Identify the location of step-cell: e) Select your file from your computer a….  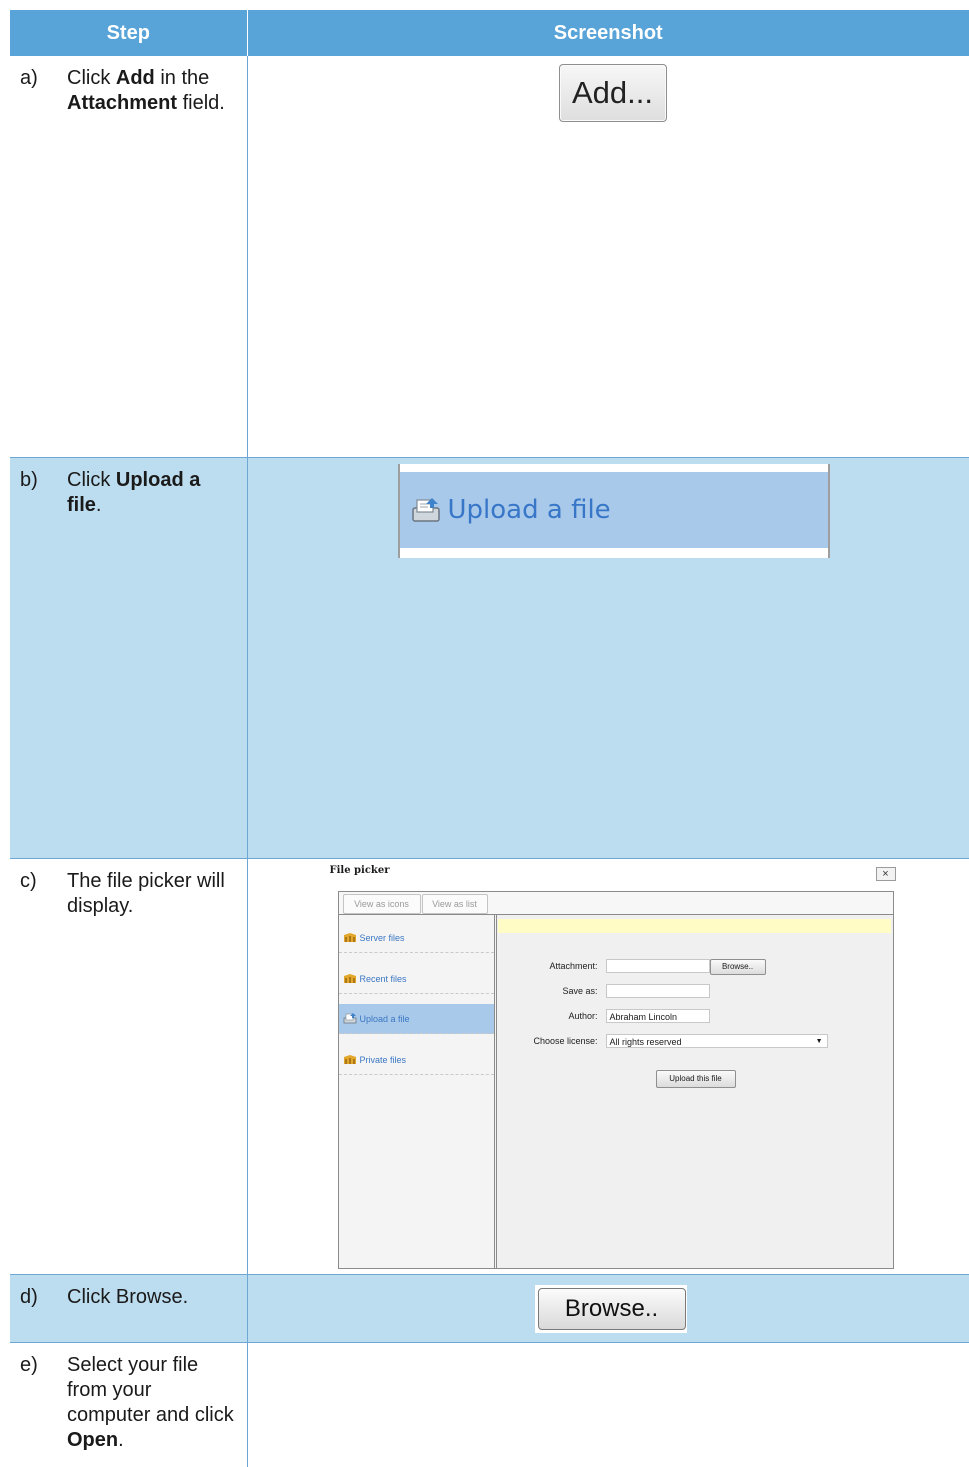
(128, 1405).